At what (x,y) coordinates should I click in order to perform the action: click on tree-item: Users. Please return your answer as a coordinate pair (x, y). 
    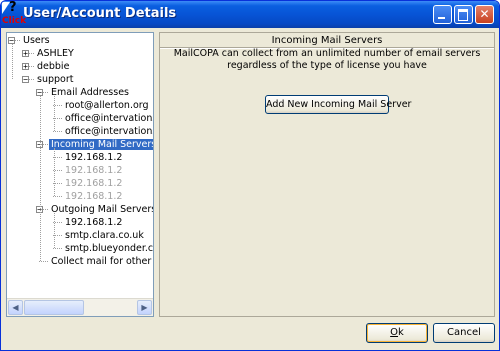
    Looking at the image, I should click on (36, 40).